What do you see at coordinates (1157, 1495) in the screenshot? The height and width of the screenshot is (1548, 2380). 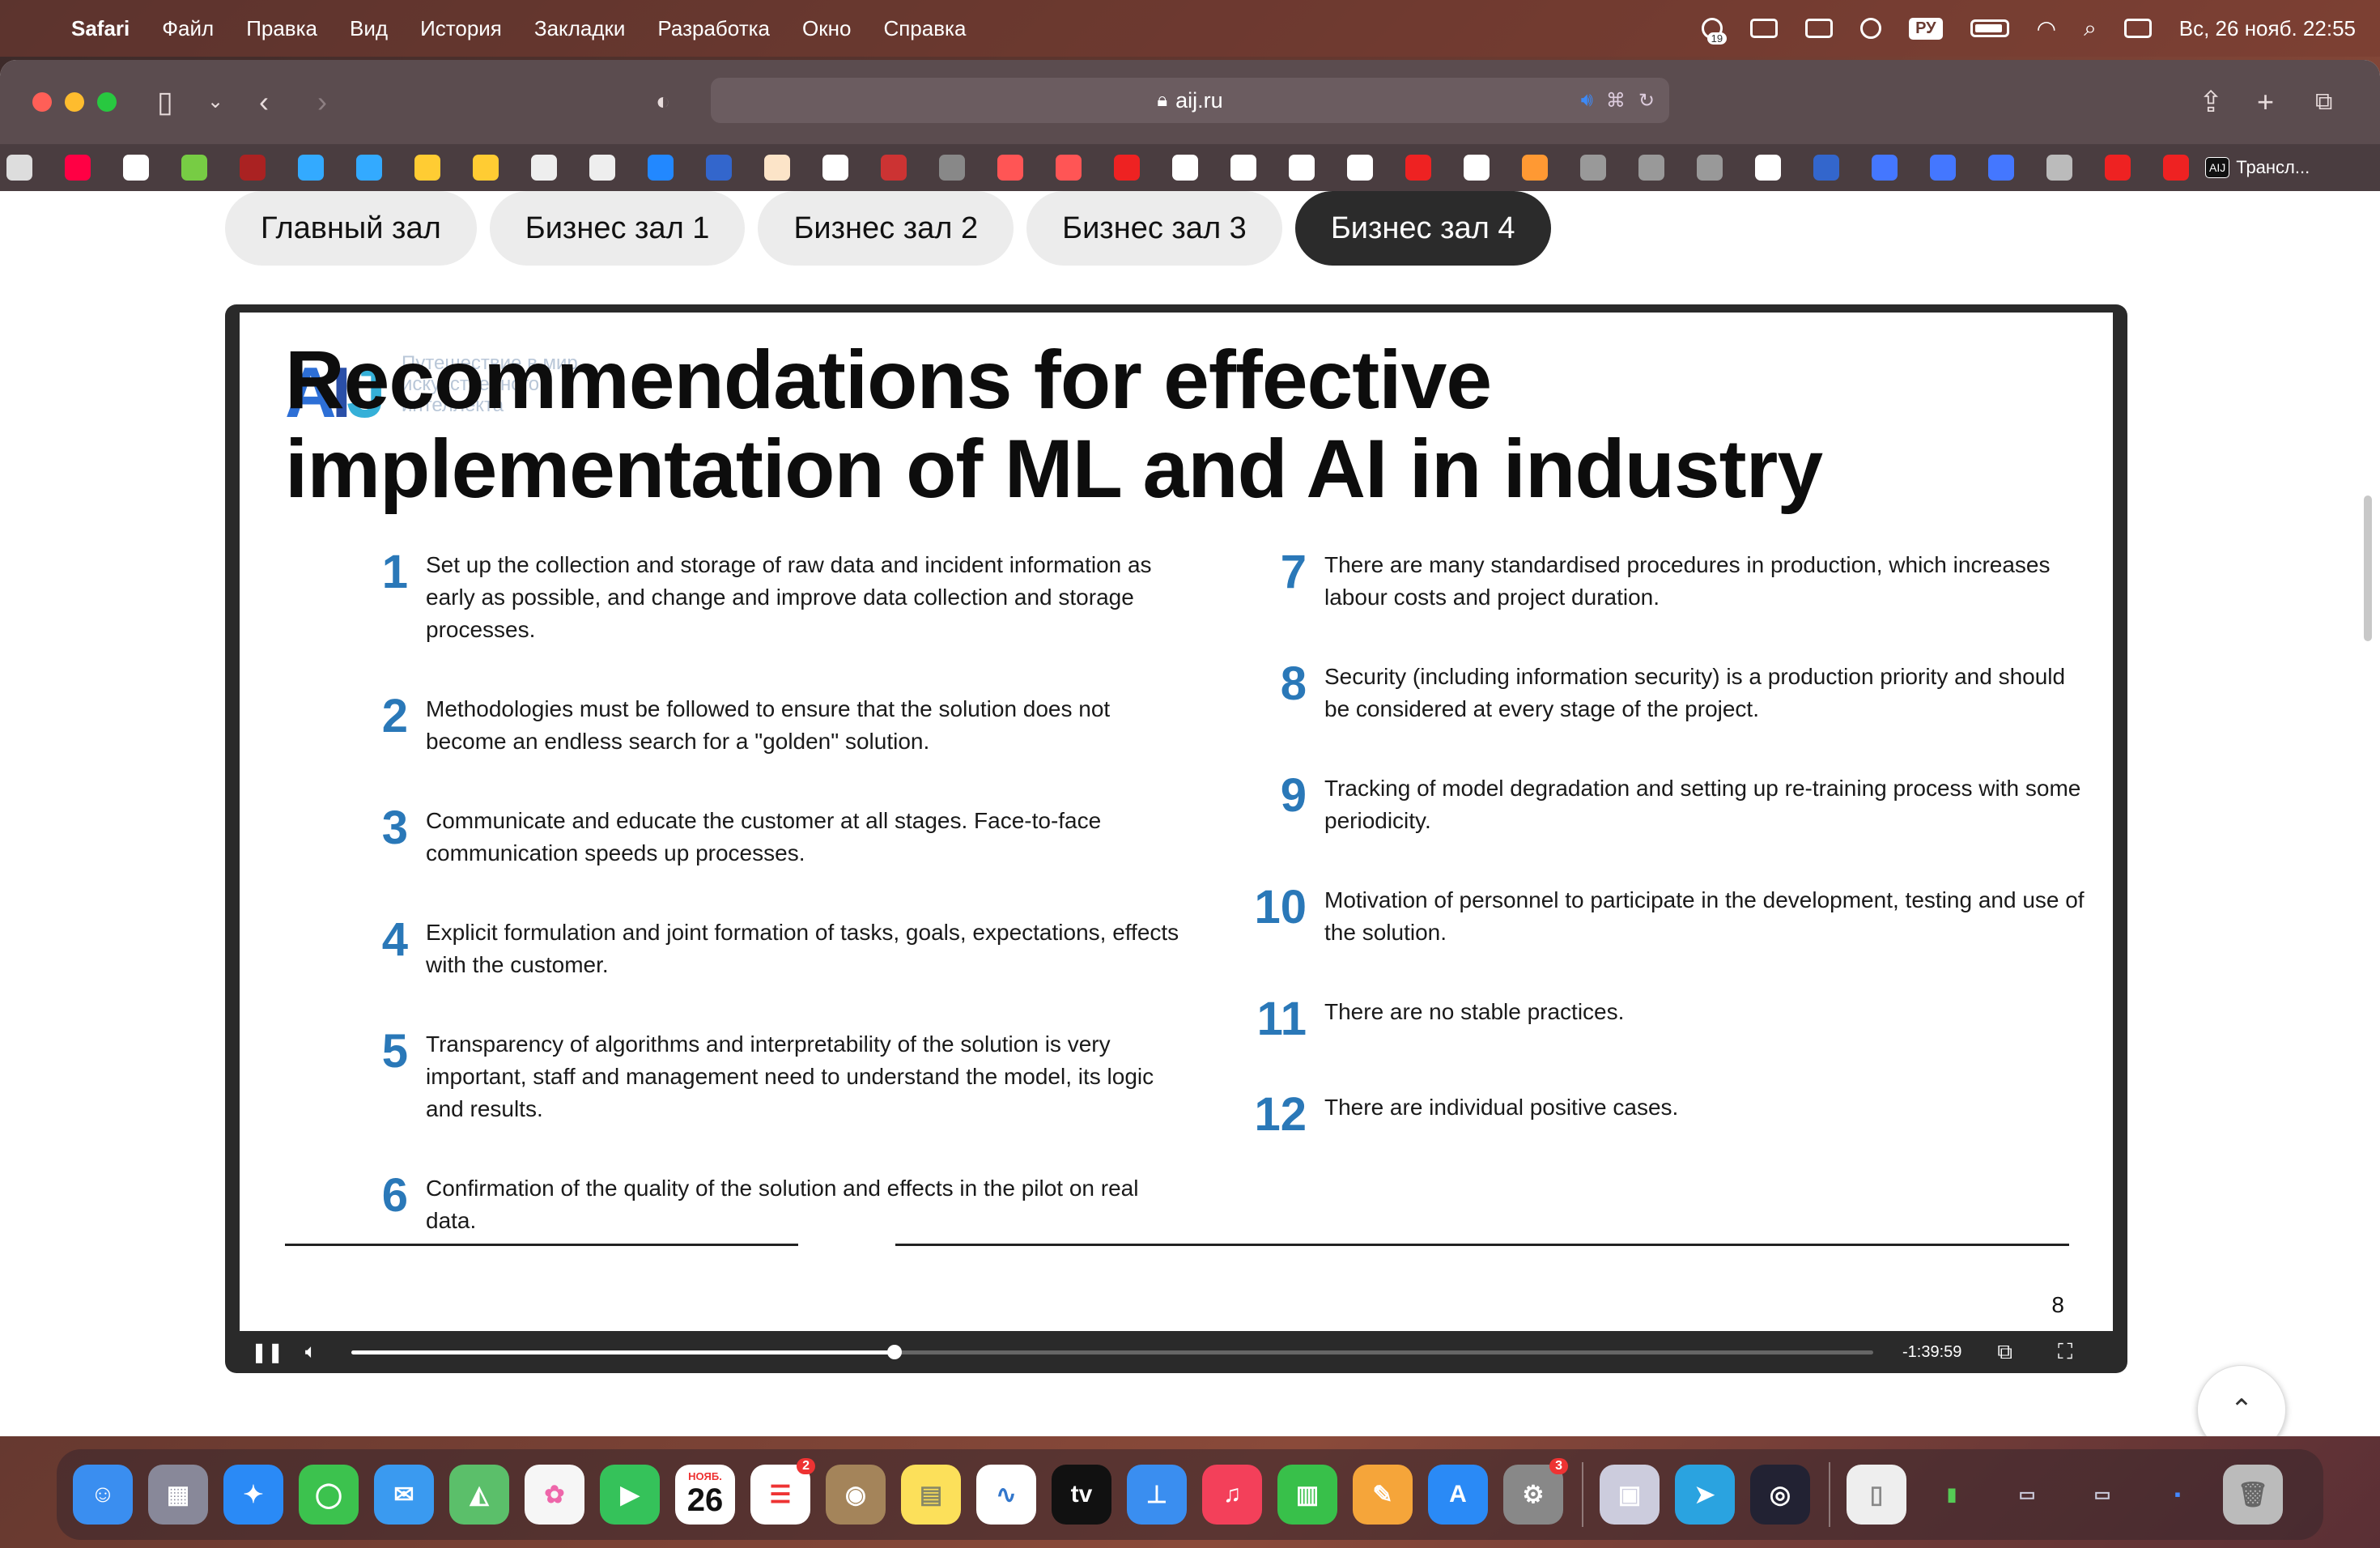 I see `keynote-icon: ⊥` at bounding box center [1157, 1495].